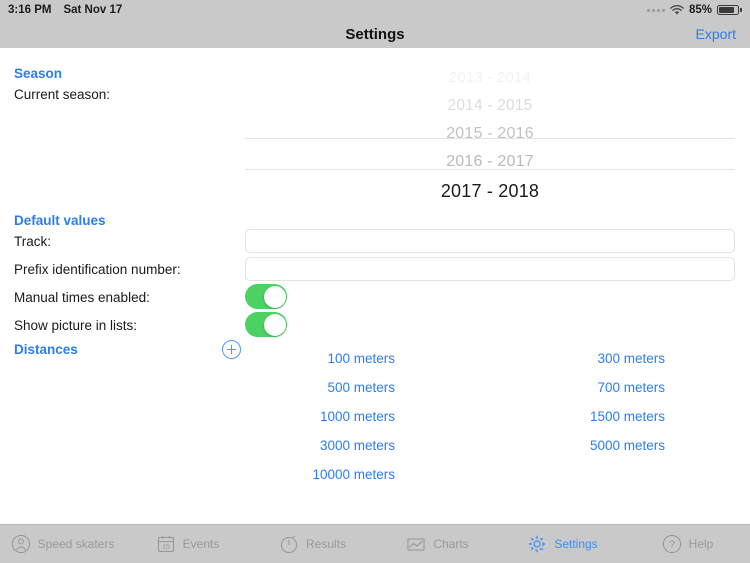 The height and width of the screenshot is (563, 750). What do you see at coordinates (21, 544) in the screenshot?
I see `person-circle-icon` at bounding box center [21, 544].